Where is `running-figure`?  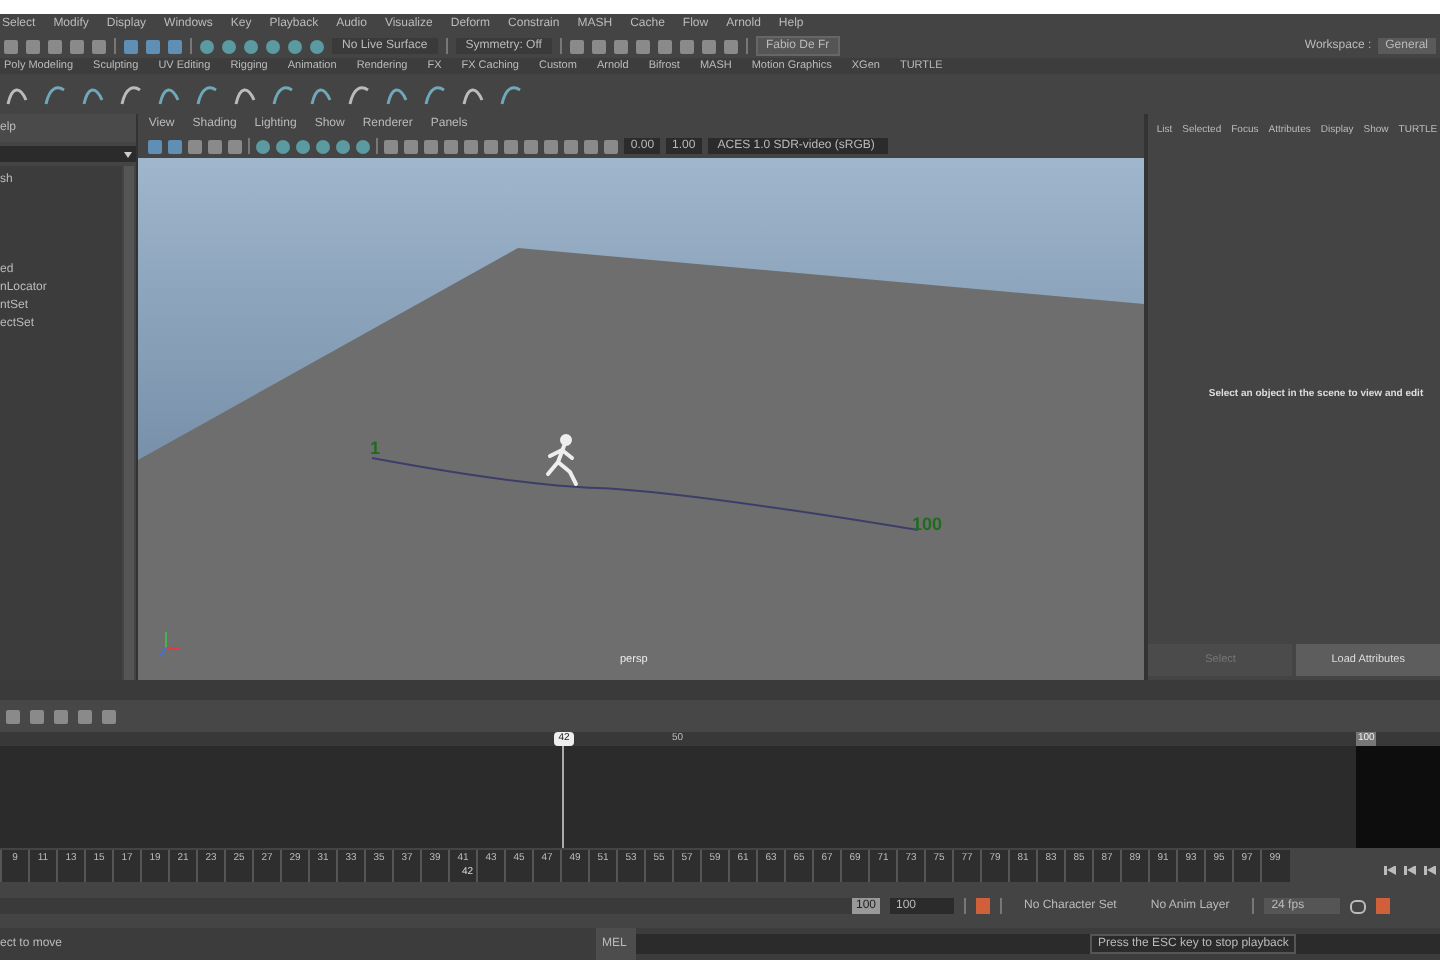 running-figure is located at coordinates (562, 460).